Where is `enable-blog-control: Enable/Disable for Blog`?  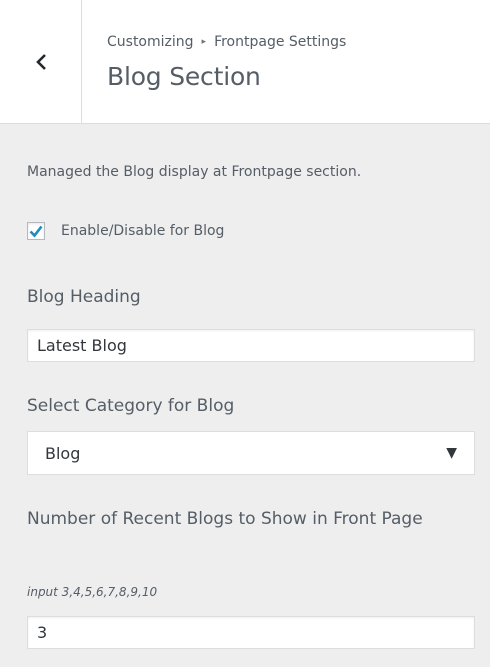
enable-blog-control: Enable/Disable for Blog is located at coordinates (125, 231).